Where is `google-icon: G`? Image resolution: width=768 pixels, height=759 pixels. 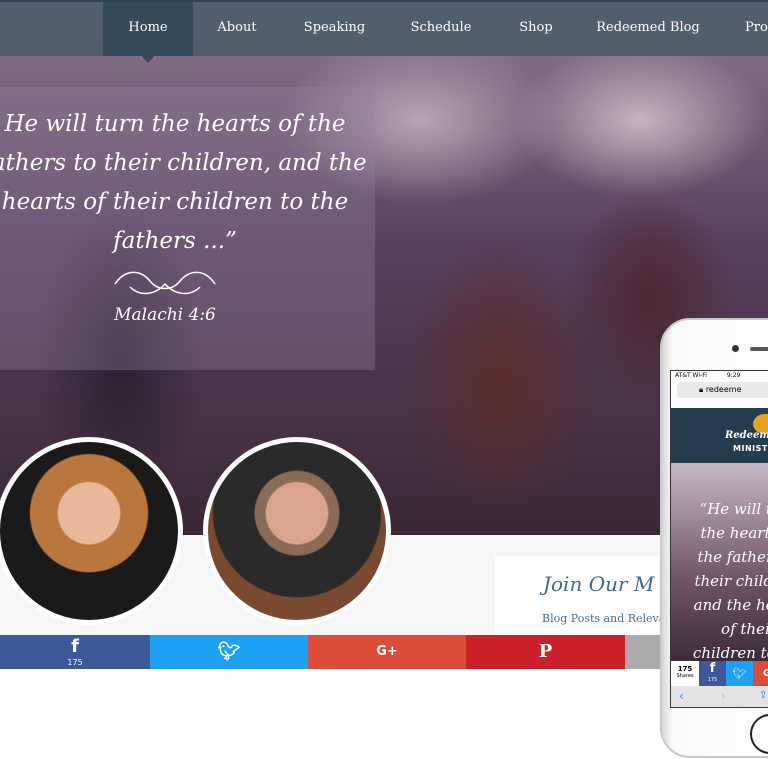 google-icon: G is located at coordinates (765, 673).